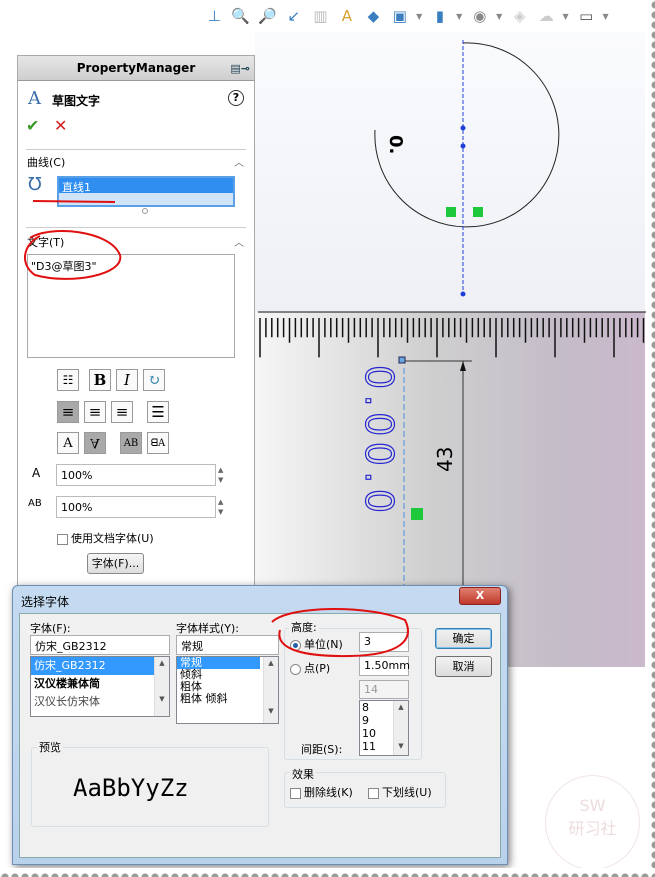 The image size is (655, 877). I want to click on ruler-ticks, so click(452, 334).